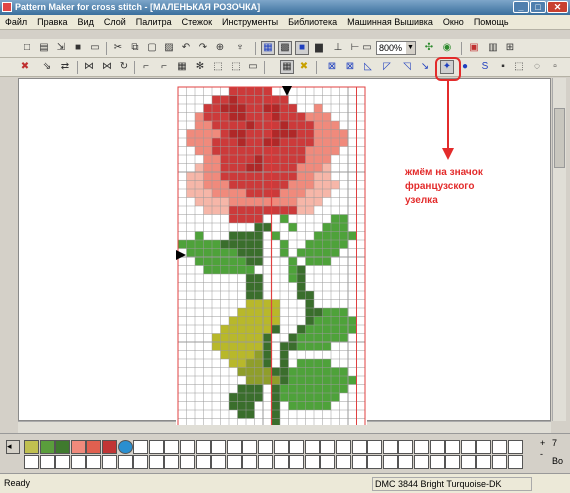 The image size is (570, 493). What do you see at coordinates (250, 21) in the screenshot?
I see `menu-tools: Инструменты` at bounding box center [250, 21].